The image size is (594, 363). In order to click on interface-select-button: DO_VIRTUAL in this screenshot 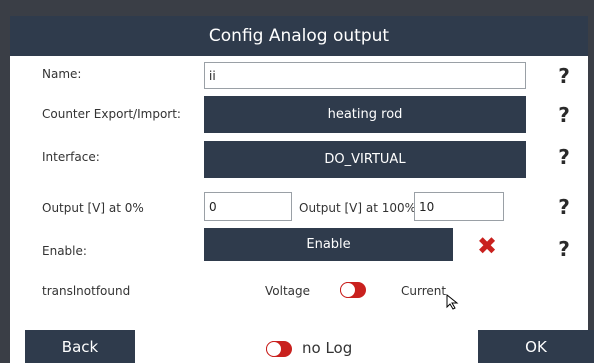, I will do `click(365, 159)`.